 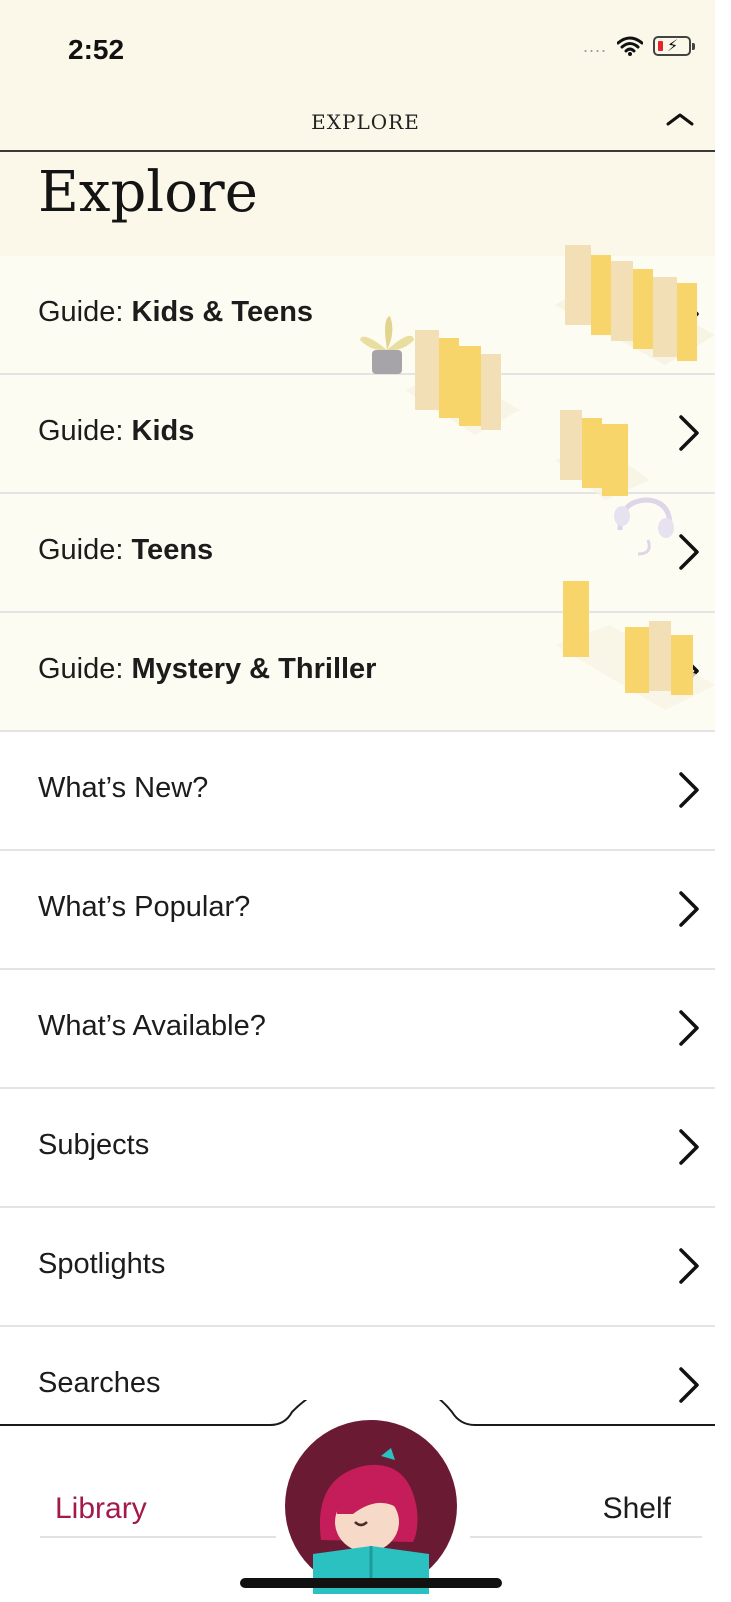 What do you see at coordinates (365, 910) in the screenshot?
I see `list-item-whats-popular: What’s Popular?` at bounding box center [365, 910].